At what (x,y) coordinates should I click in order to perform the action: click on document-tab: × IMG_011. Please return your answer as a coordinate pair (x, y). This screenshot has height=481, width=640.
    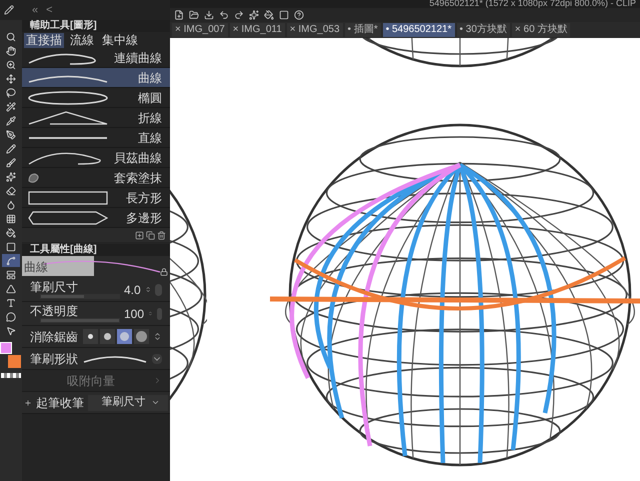
    Looking at the image, I should click on (257, 30).